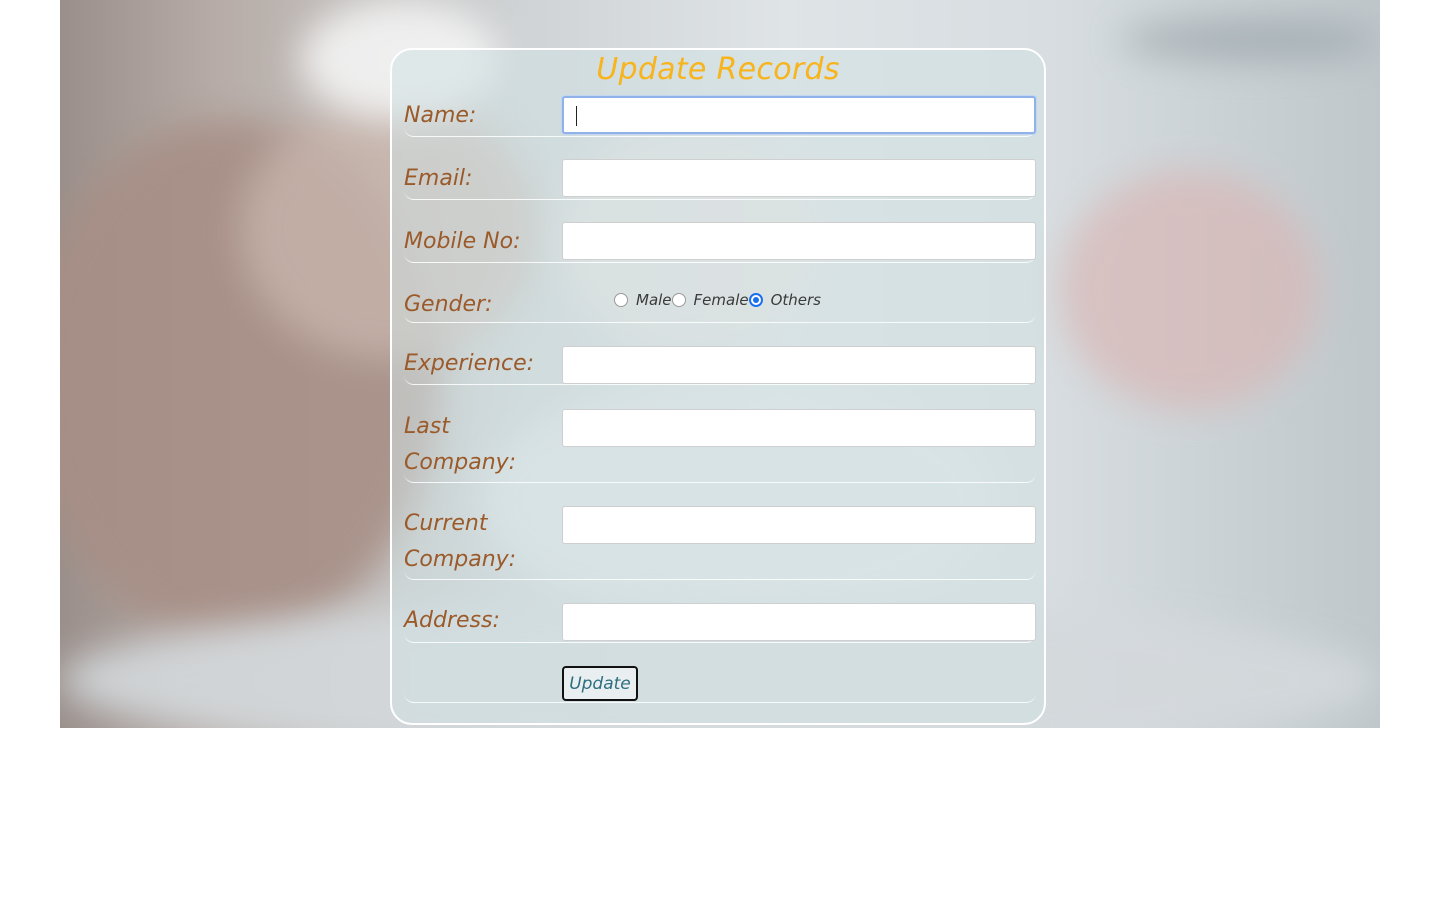  I want to click on experience-input, so click(799, 365).